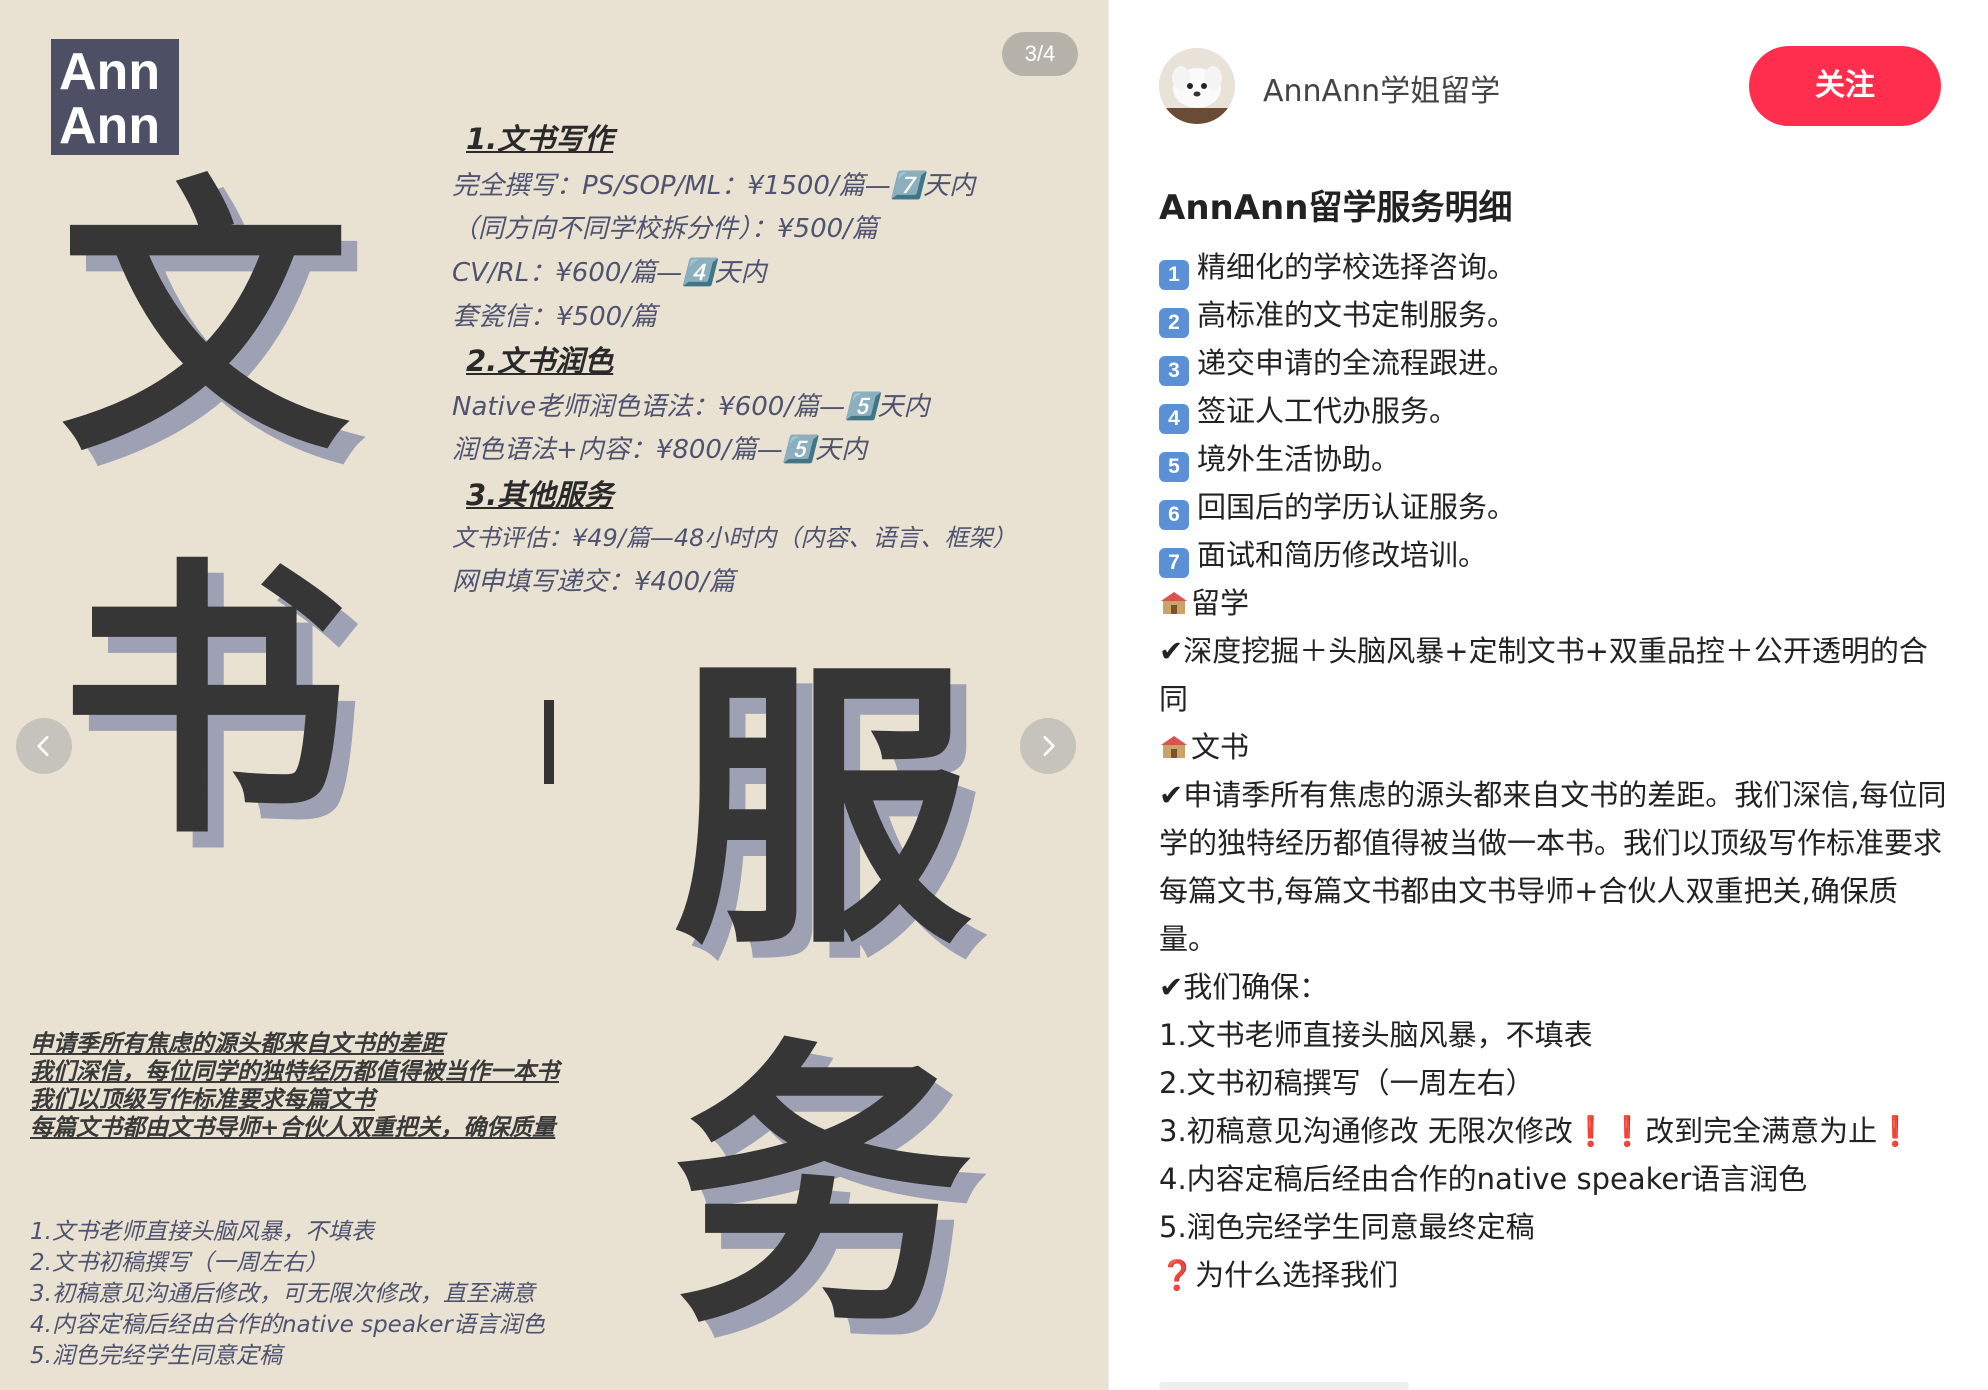 Image resolution: width=1988 pixels, height=1390 pixels. Describe the element at coordinates (1177, 1275) in the screenshot. I see `question-icon: ❓` at that location.